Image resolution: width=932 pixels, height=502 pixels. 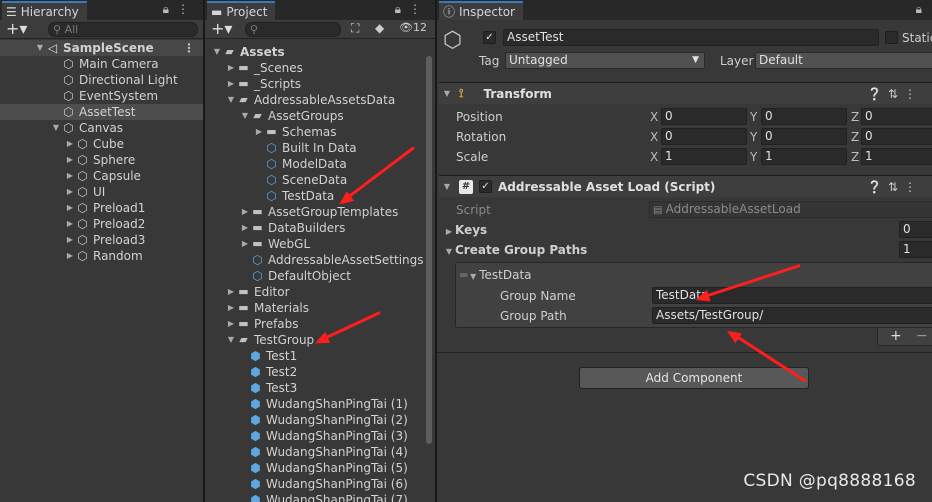 I want to click on create-group-paths-foldout: ▼ Create Group Paths, so click(x=515, y=250).